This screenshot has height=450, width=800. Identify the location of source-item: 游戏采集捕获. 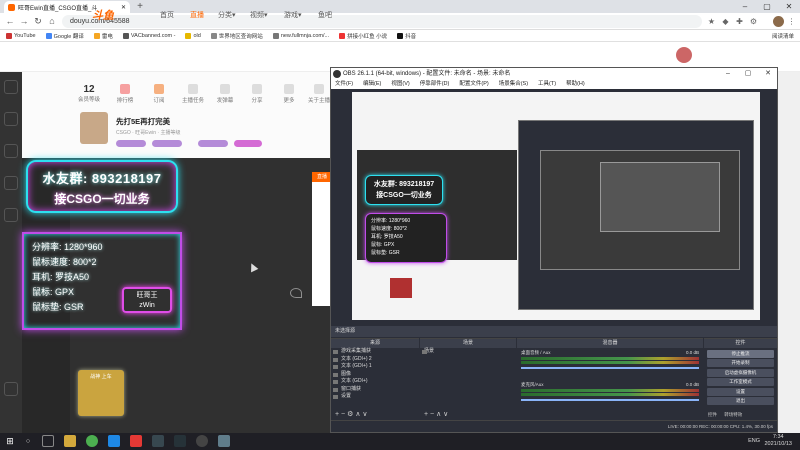
(375, 352).